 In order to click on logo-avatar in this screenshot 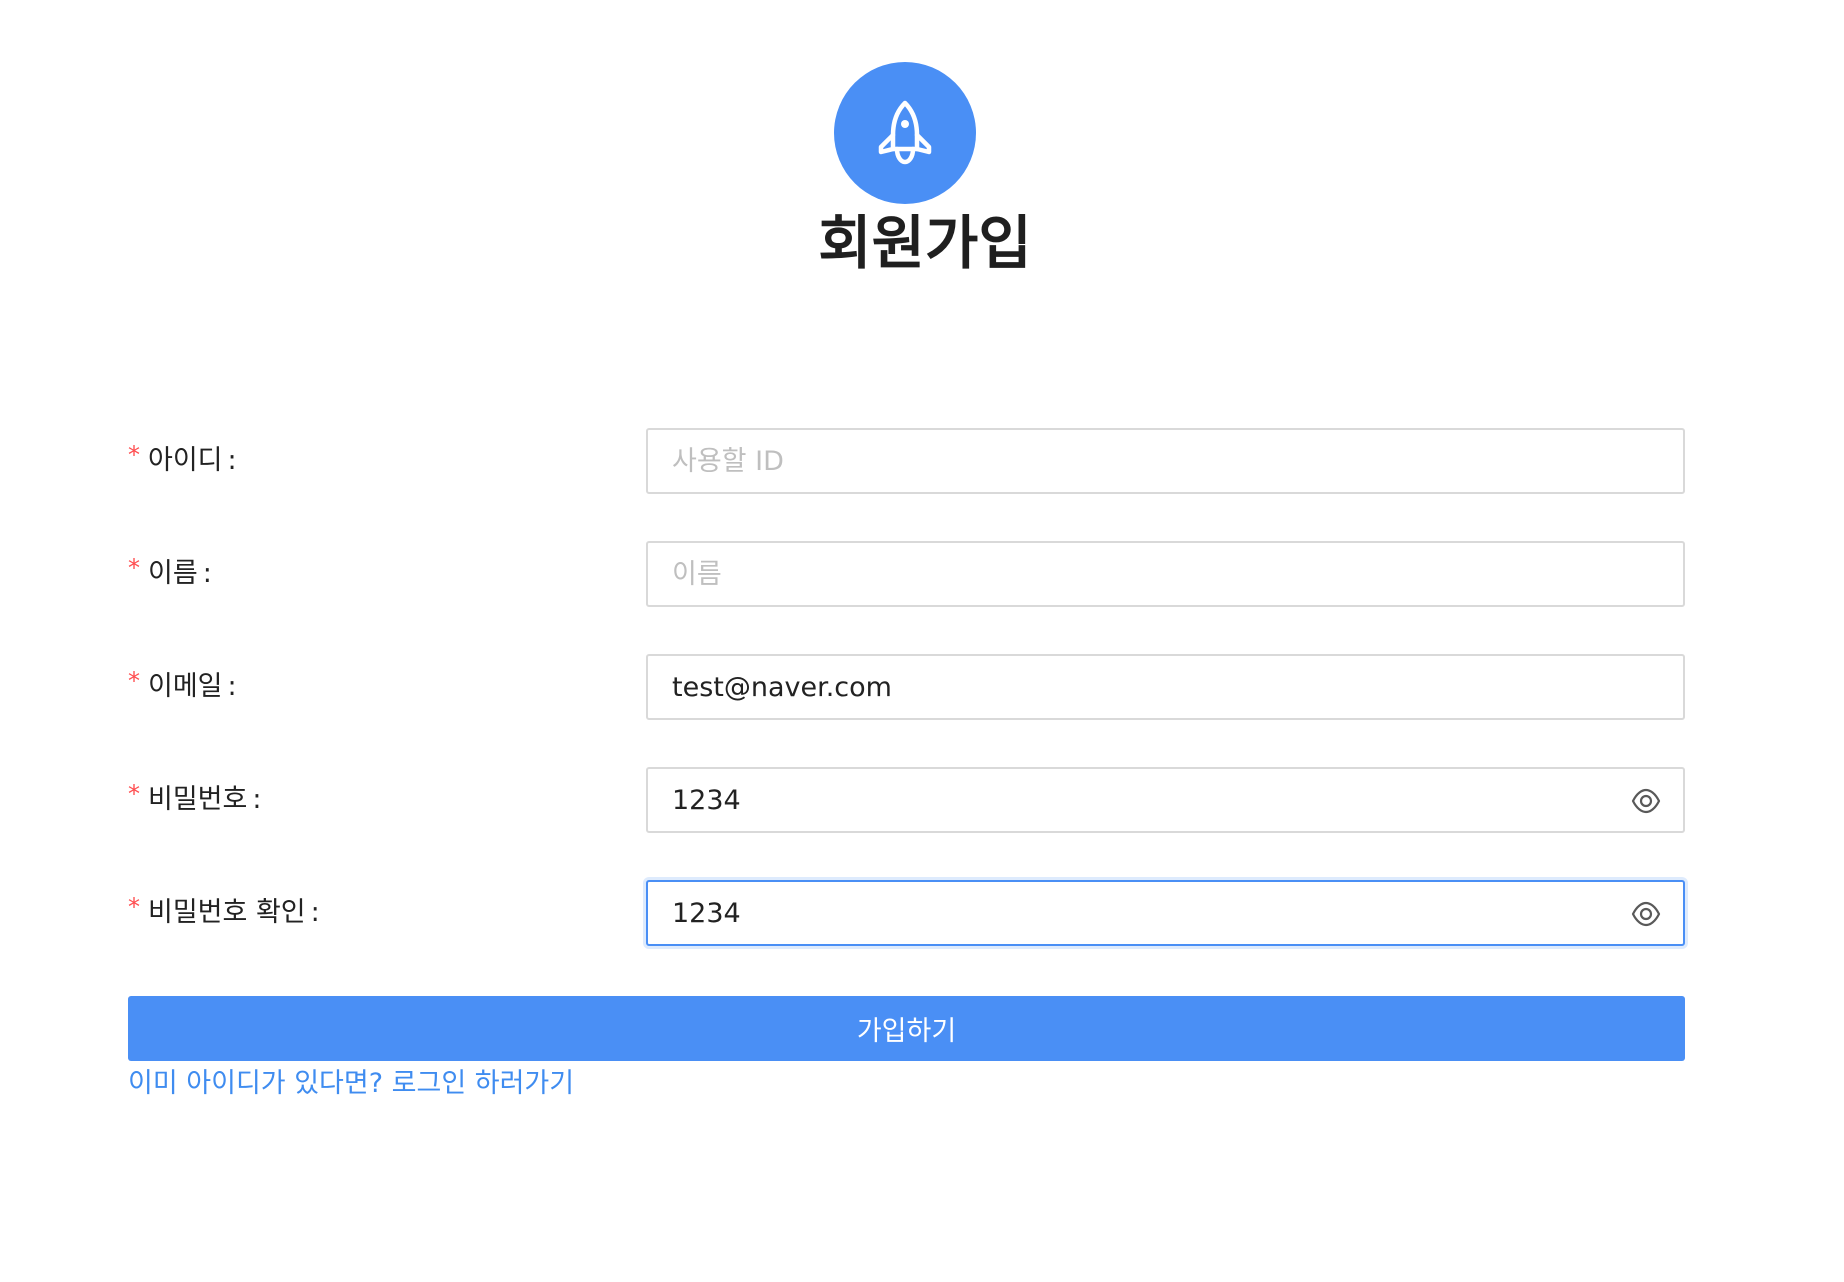, I will do `click(905, 133)`.